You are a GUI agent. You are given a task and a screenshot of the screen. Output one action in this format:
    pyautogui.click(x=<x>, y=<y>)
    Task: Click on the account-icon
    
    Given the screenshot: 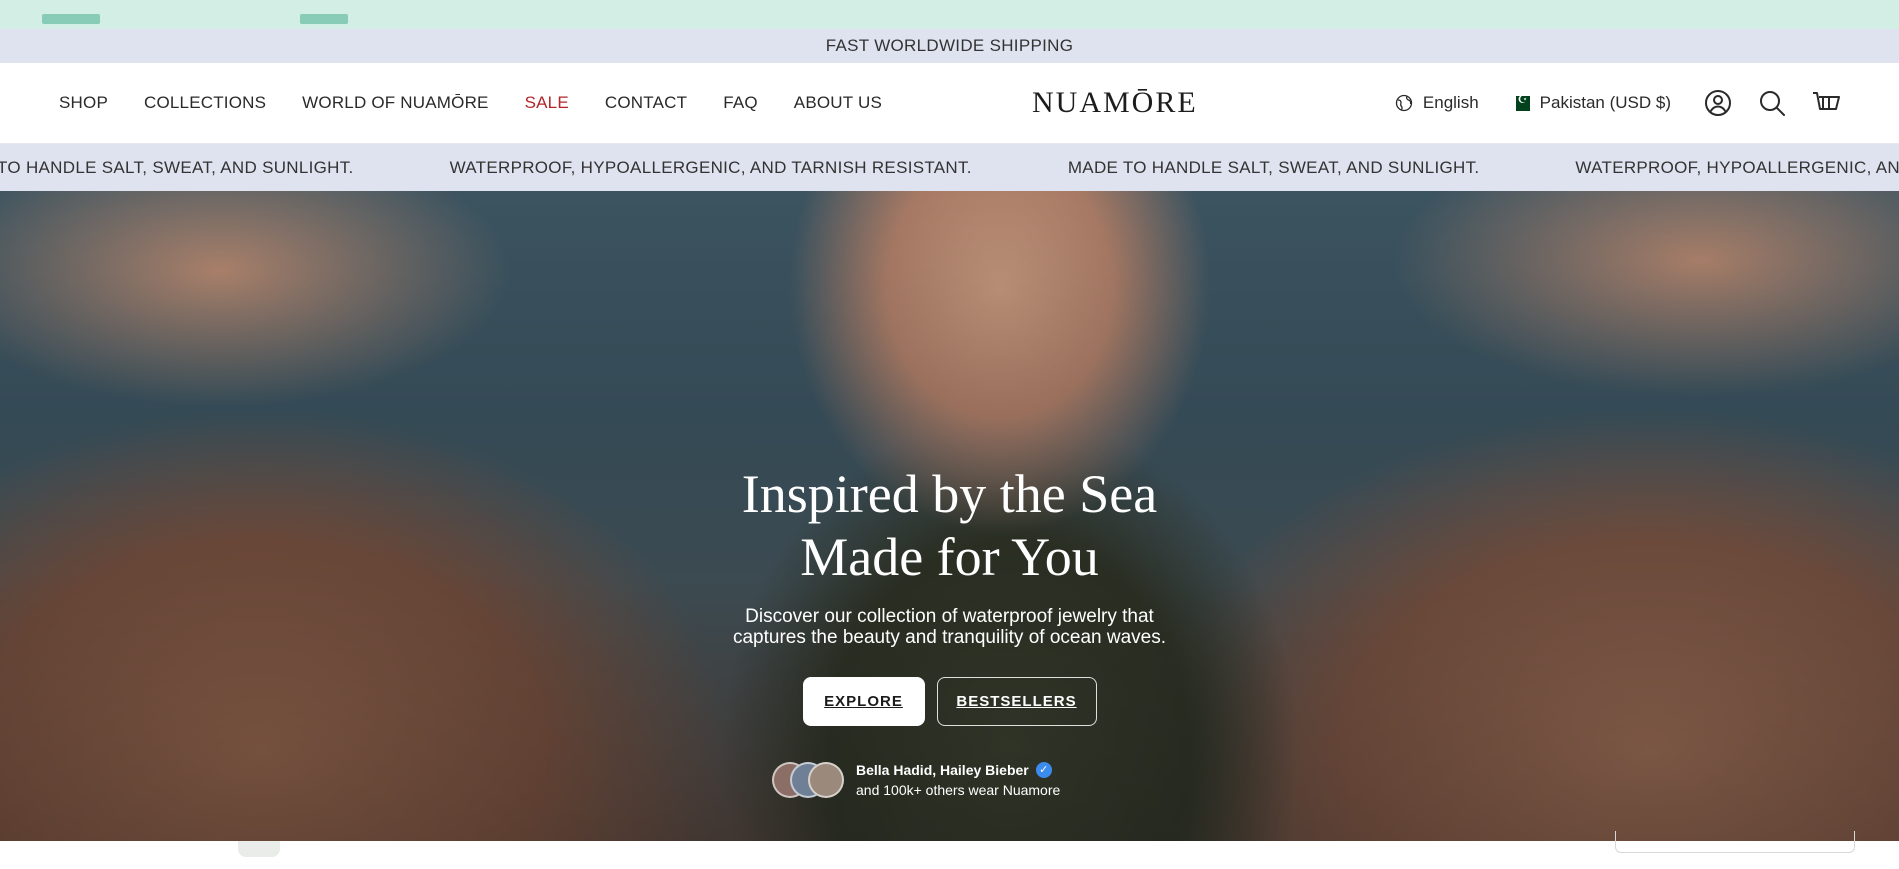 What is the action you would take?
    pyautogui.click(x=1718, y=103)
    